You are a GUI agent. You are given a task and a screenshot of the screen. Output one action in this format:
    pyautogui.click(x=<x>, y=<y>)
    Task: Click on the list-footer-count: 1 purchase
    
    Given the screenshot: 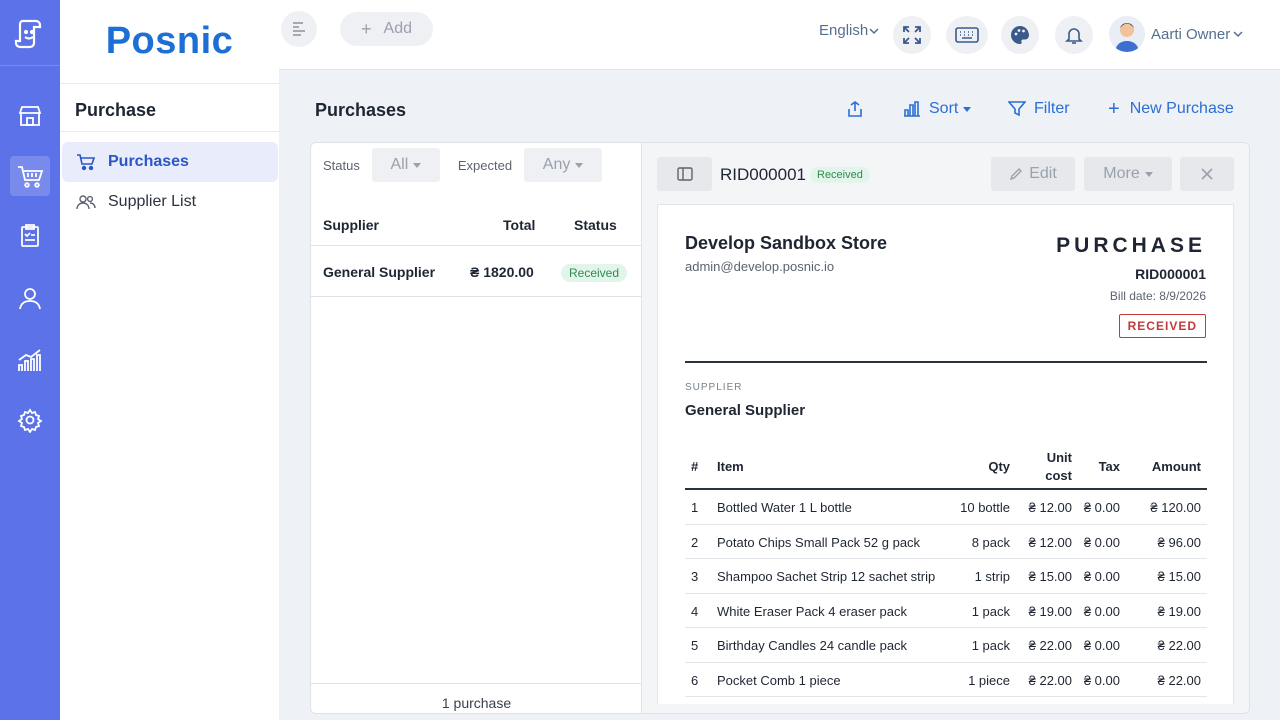 What is the action you would take?
    pyautogui.click(x=476, y=698)
    